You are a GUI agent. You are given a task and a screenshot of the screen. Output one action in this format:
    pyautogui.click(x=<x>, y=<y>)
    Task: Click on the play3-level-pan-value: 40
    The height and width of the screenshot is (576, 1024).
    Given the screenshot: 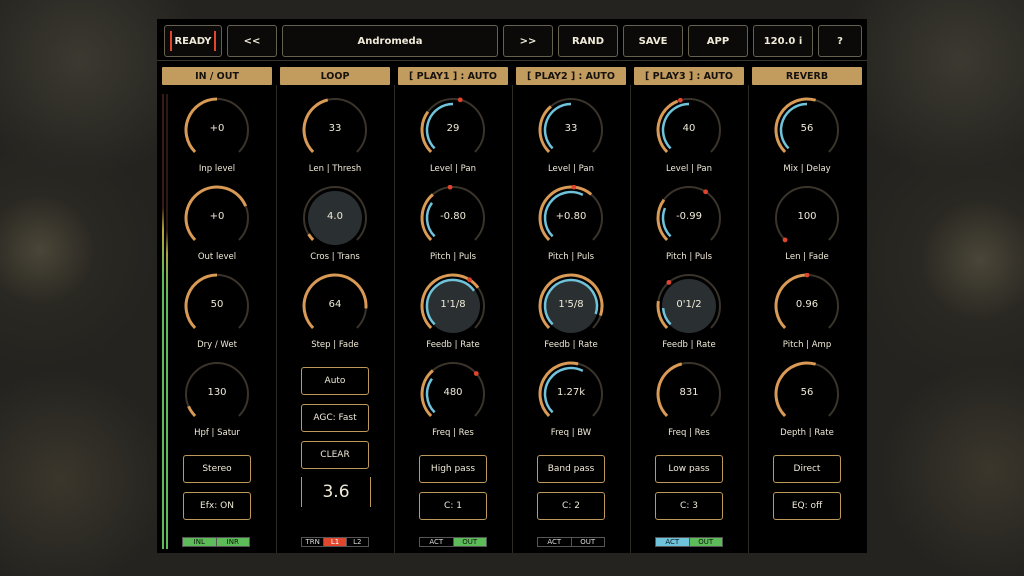 What is the action you would take?
    pyautogui.click(x=689, y=128)
    